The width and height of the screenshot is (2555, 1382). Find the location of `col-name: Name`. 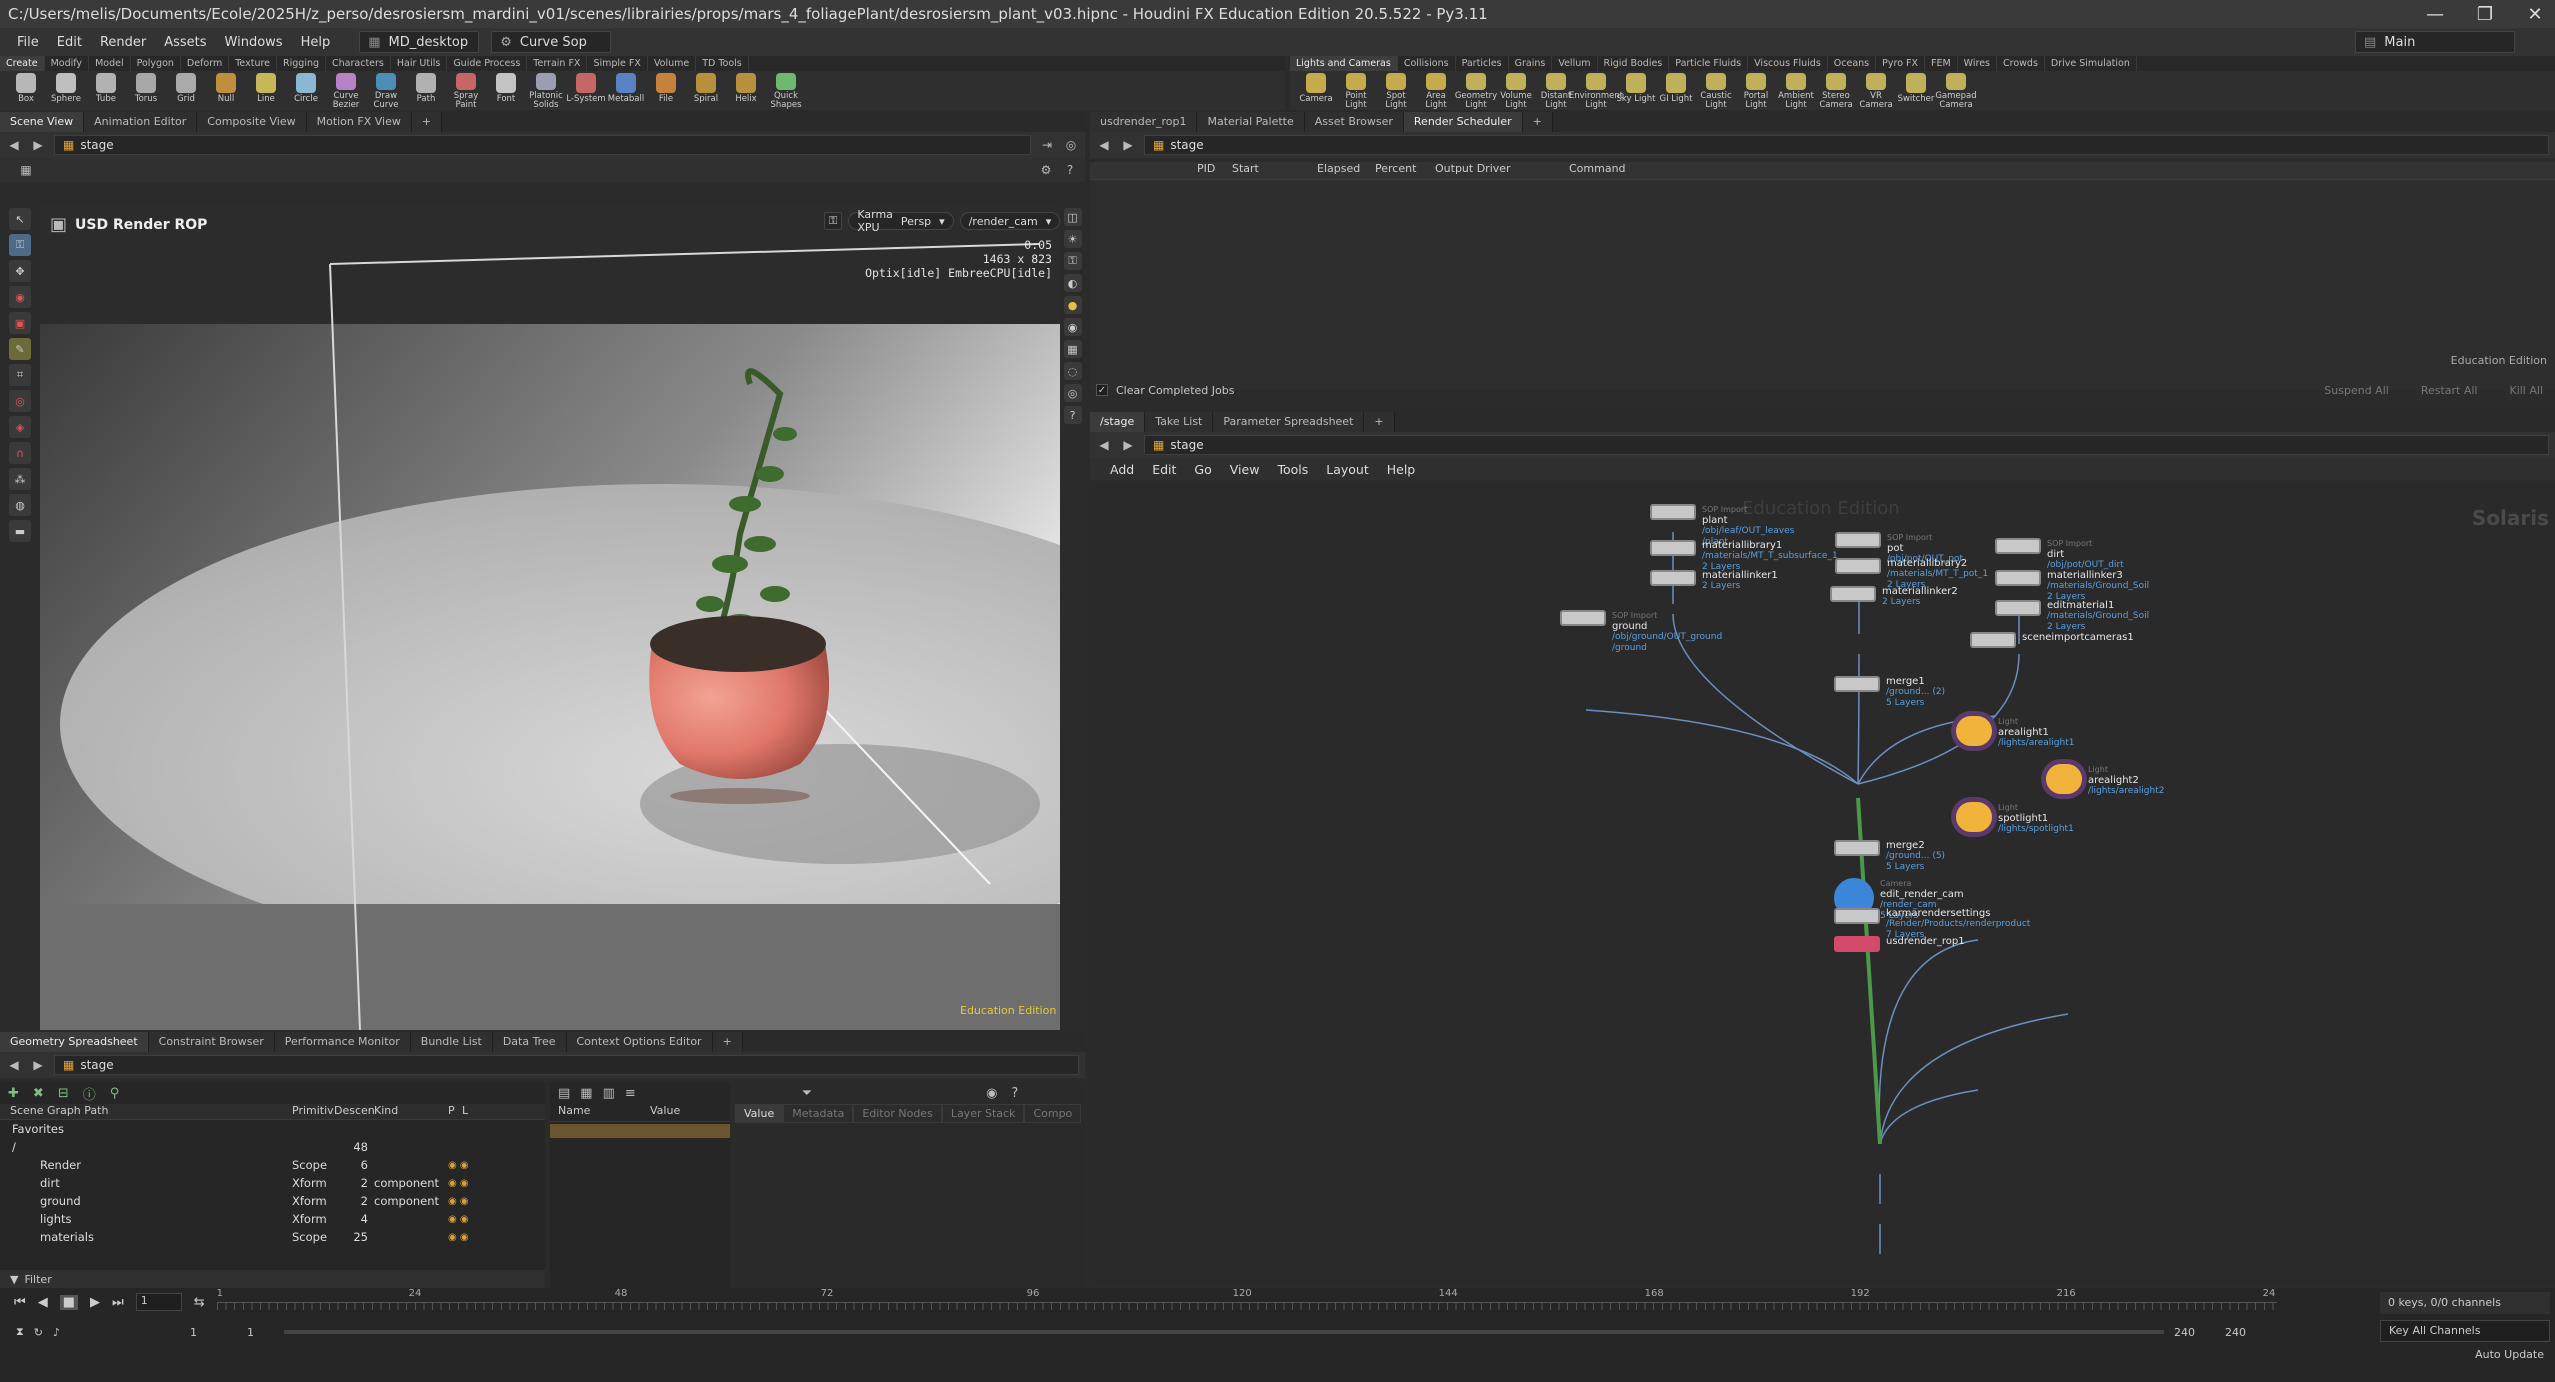

col-name: Name is located at coordinates (600, 1112).